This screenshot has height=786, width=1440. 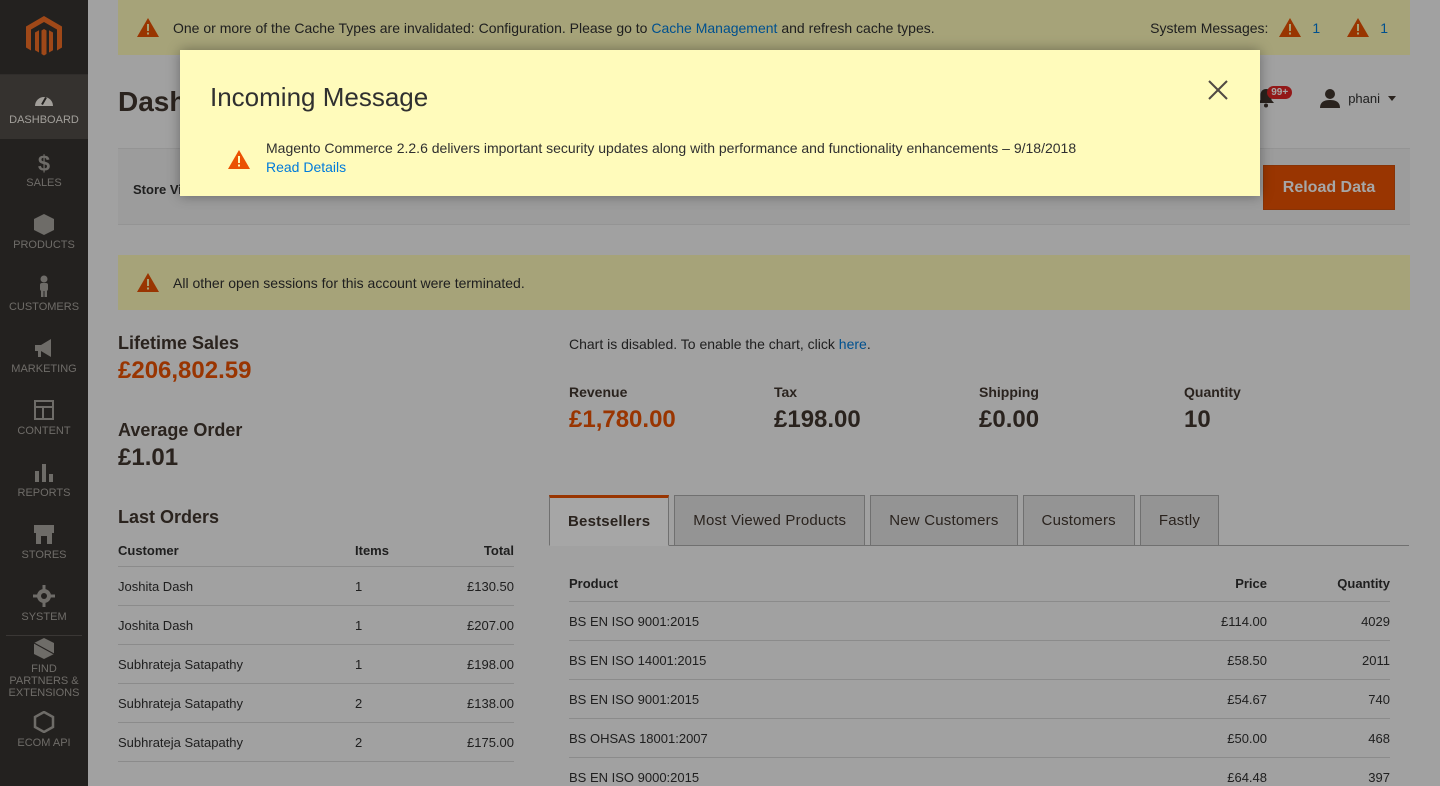 I want to click on modal-title: Incoming Message, so click(x=319, y=97).